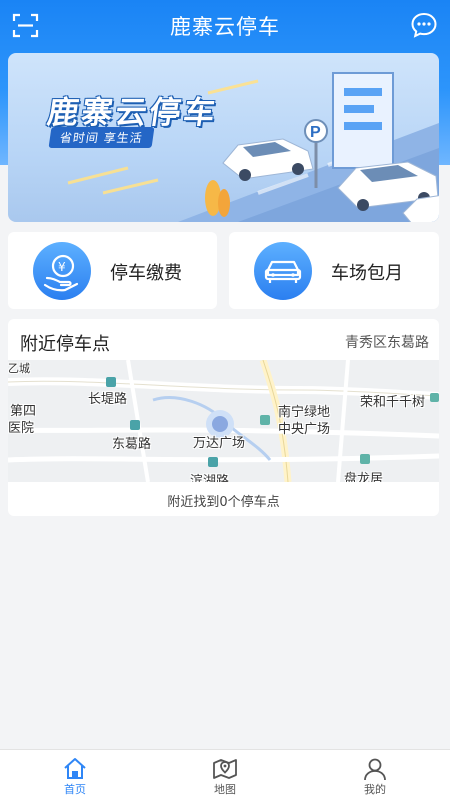  Describe the element at coordinates (210, 478) in the screenshot. I see `map-label: 滨湖路` at that location.